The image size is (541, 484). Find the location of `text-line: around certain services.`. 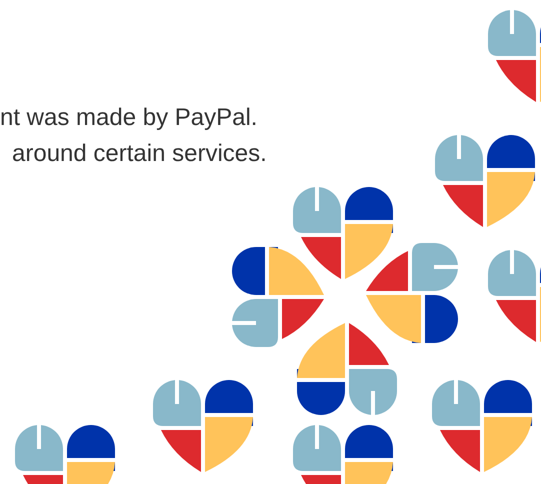

text-line: around certain services. is located at coordinates (139, 154).